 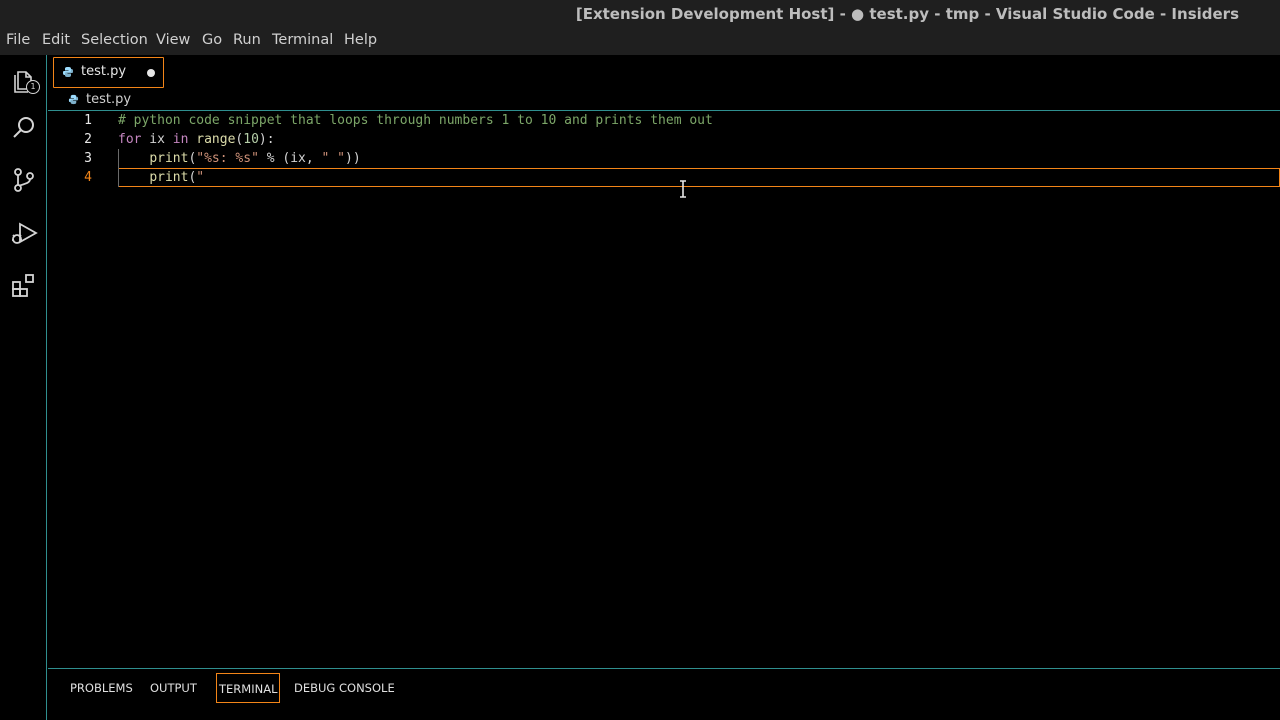 I want to click on menu-go: Go, so click(x=212, y=40).